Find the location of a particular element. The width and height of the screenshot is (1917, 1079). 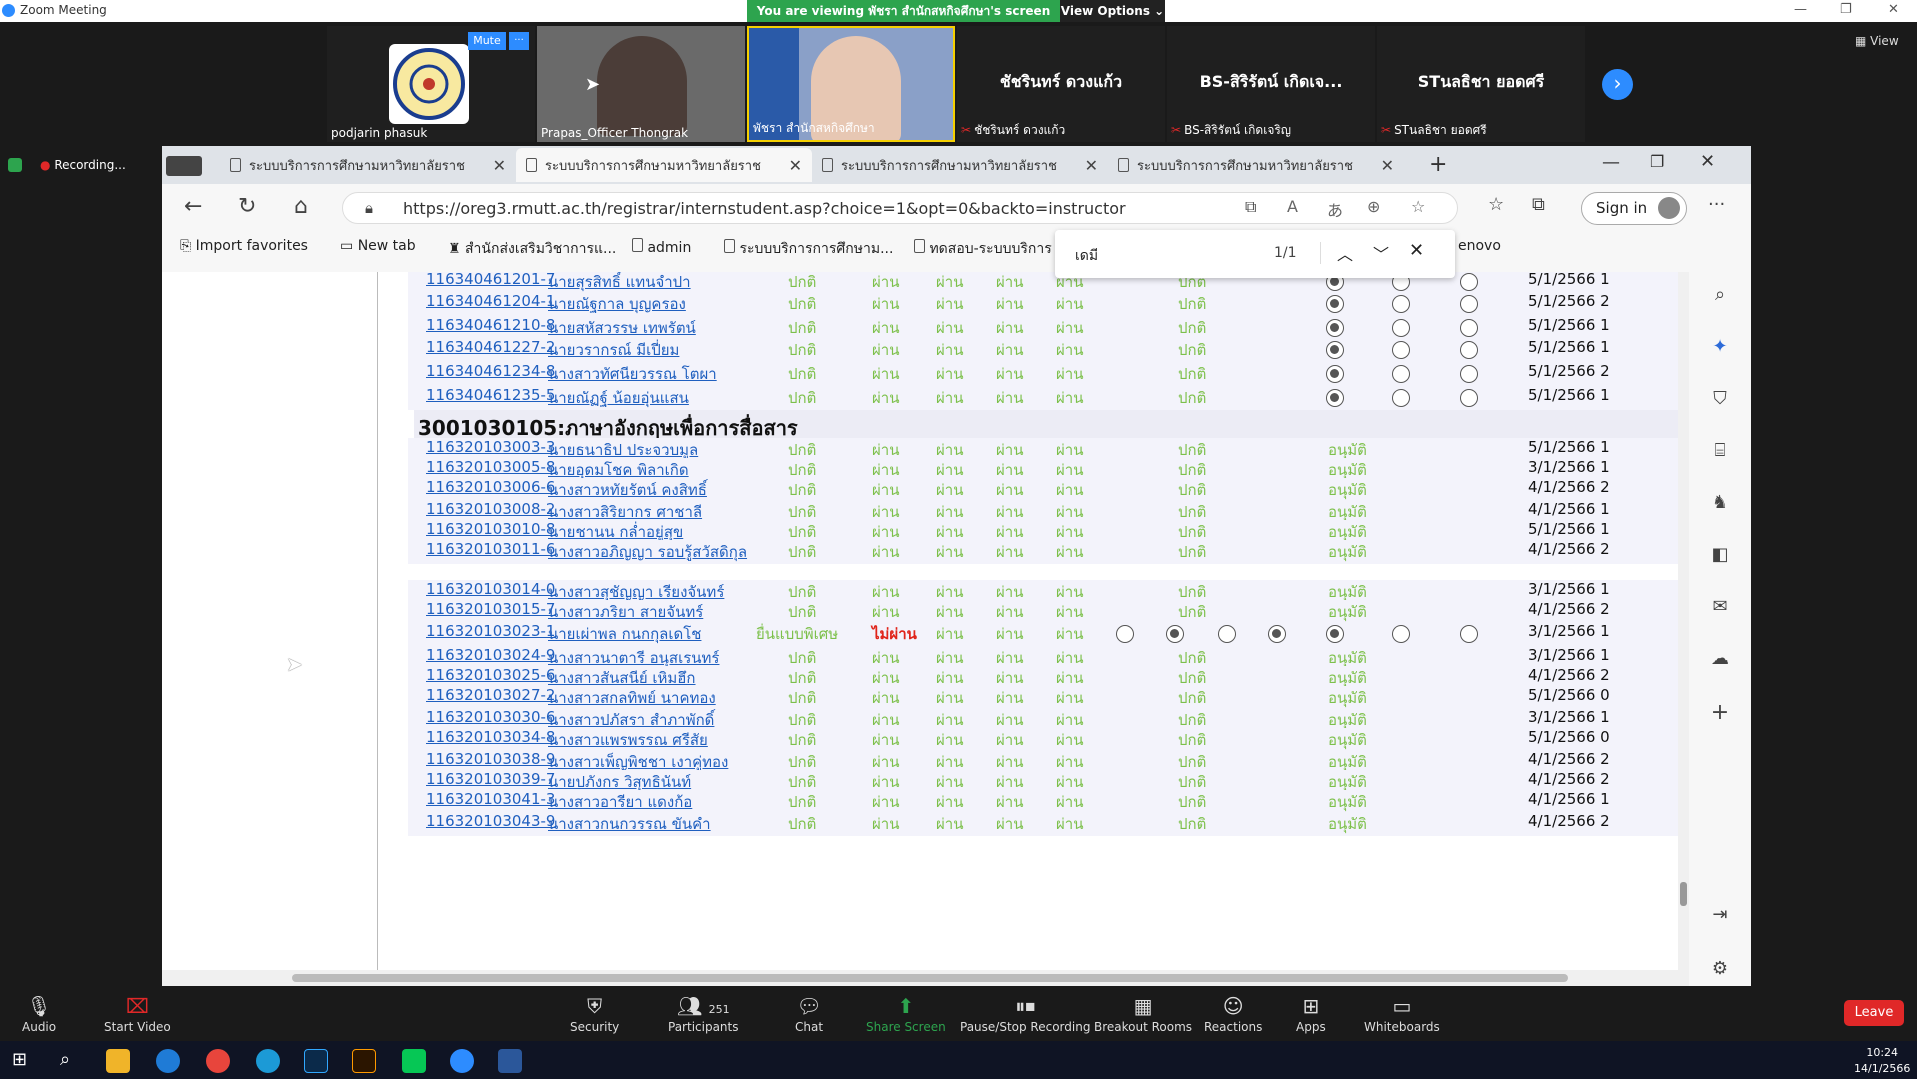

reactions-button: ☺ Reactions is located at coordinates (1233, 1014).